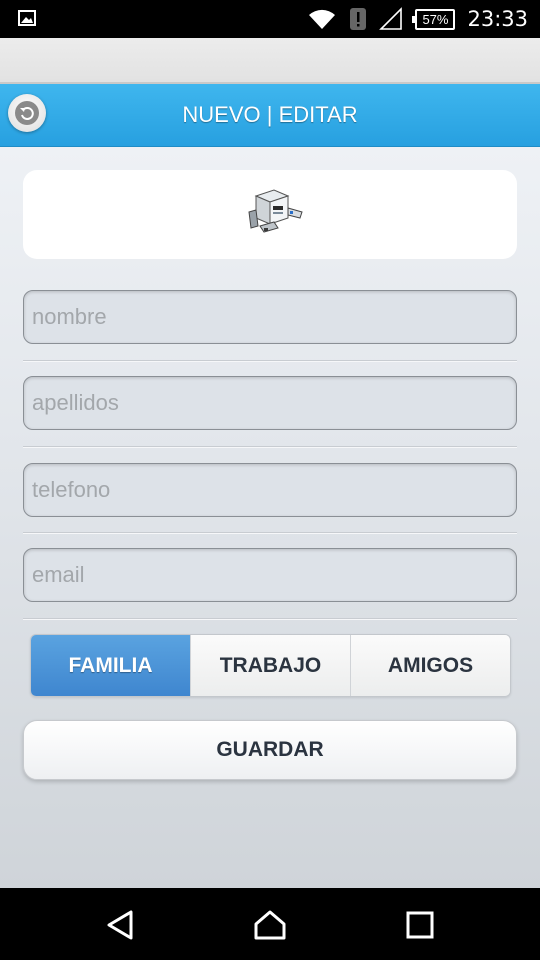 The image size is (540, 960). I want to click on status-bar: 57% 23:33, so click(270, 19).